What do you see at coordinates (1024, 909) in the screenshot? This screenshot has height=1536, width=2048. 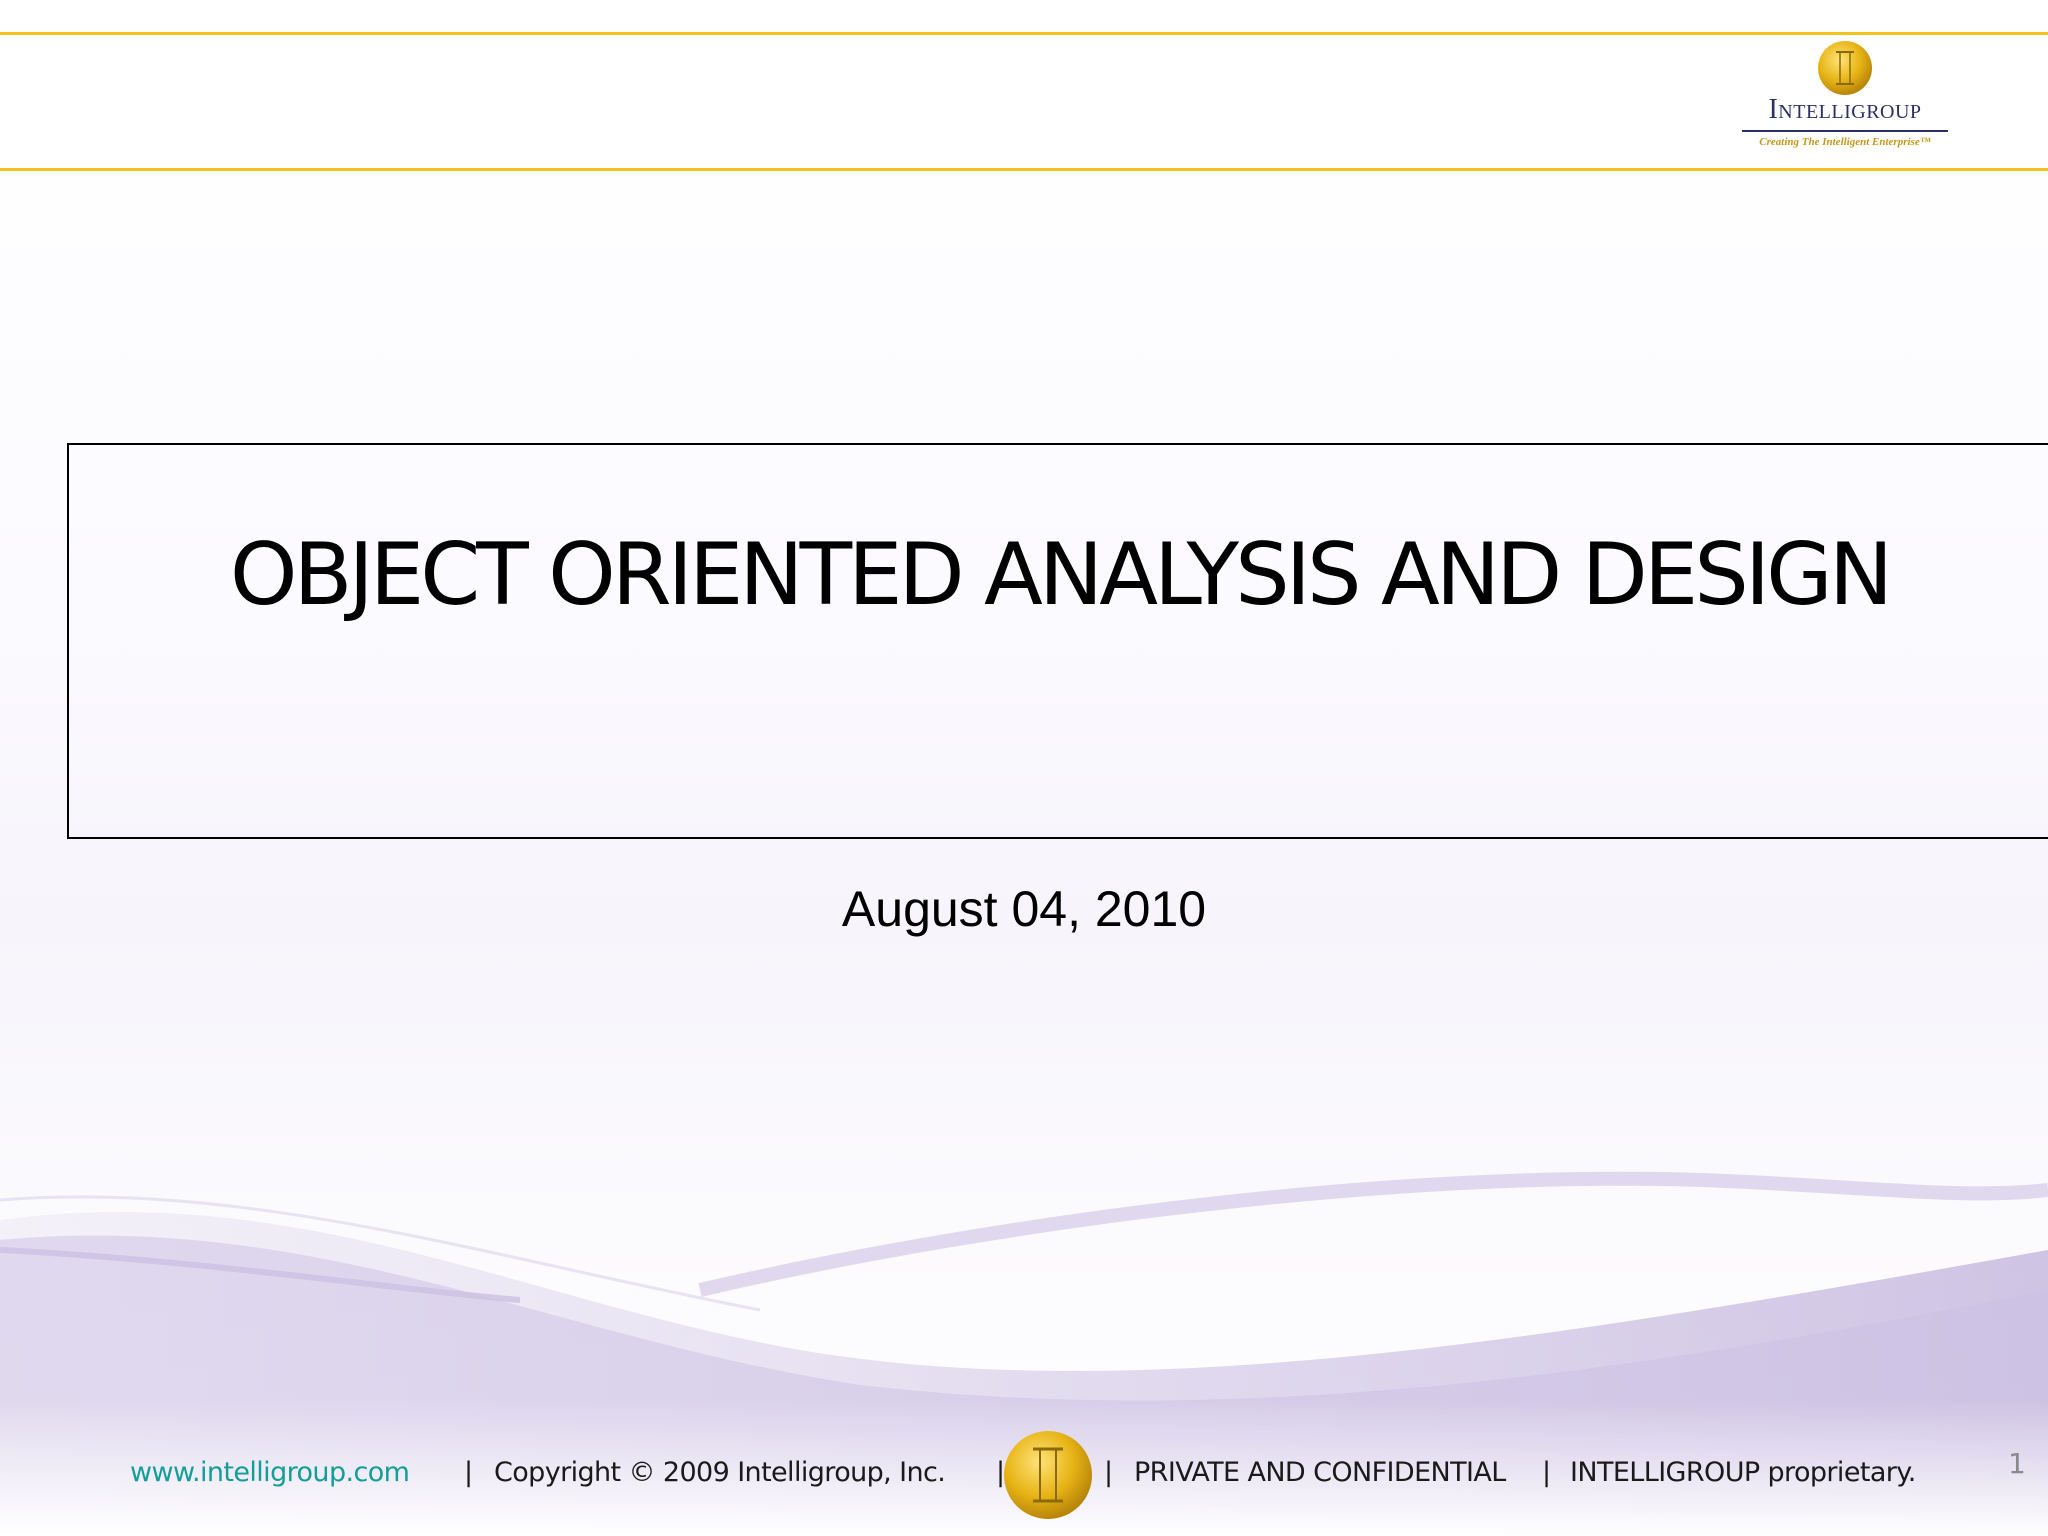 I see `slide-date: August 04, 2010` at bounding box center [1024, 909].